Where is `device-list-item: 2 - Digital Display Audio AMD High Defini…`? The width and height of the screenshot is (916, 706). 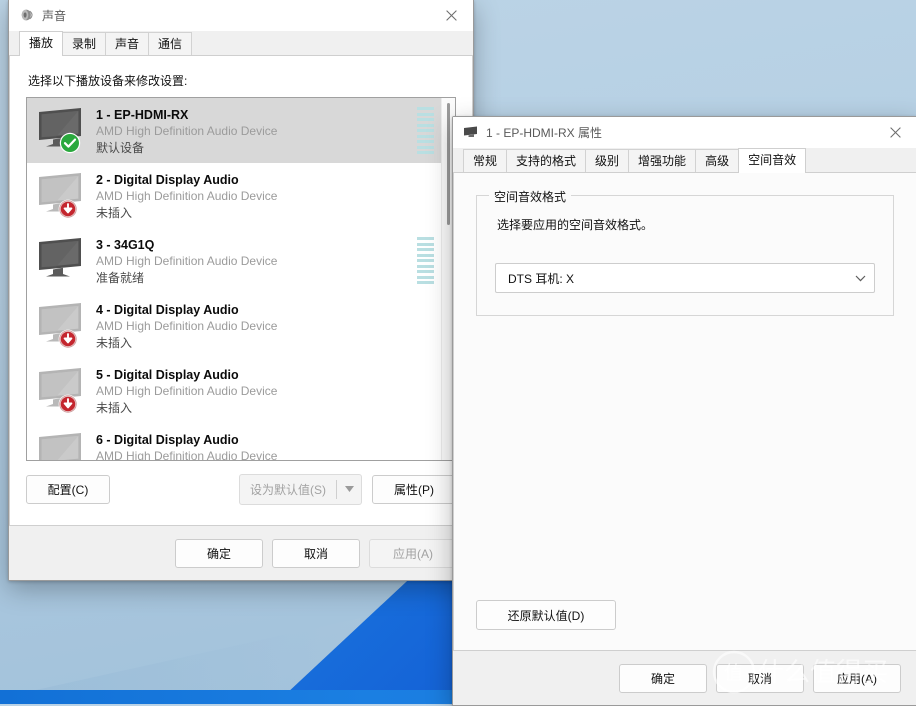
device-list-item: 2 - Digital Display Audio AMD High Defini… is located at coordinates (234, 195).